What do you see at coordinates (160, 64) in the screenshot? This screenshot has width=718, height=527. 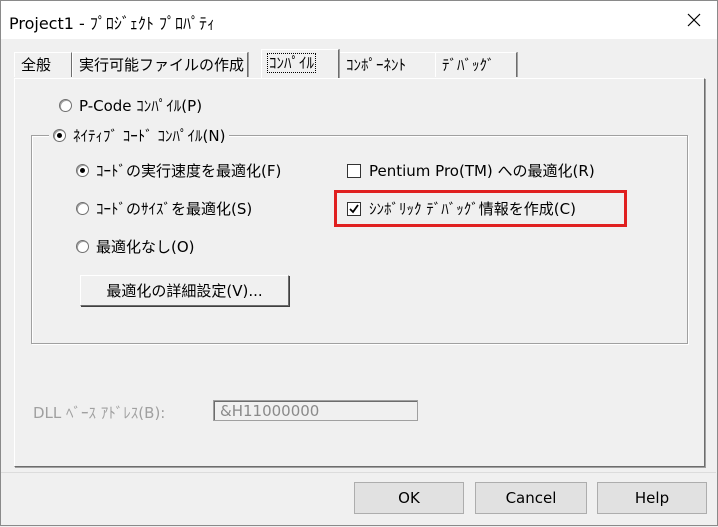 I see `tab-make-exe: 実行可能ファイルの作成` at bounding box center [160, 64].